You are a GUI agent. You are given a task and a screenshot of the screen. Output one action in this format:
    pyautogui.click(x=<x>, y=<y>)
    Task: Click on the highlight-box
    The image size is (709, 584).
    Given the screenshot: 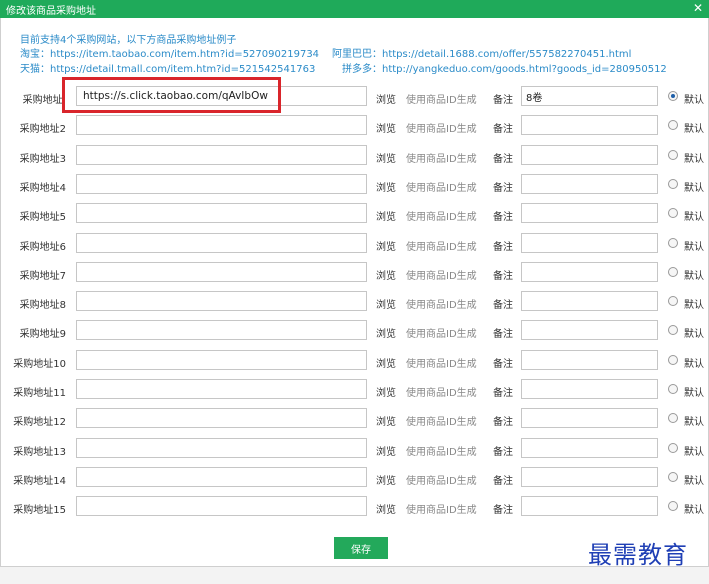 What is the action you would take?
    pyautogui.click(x=171, y=95)
    